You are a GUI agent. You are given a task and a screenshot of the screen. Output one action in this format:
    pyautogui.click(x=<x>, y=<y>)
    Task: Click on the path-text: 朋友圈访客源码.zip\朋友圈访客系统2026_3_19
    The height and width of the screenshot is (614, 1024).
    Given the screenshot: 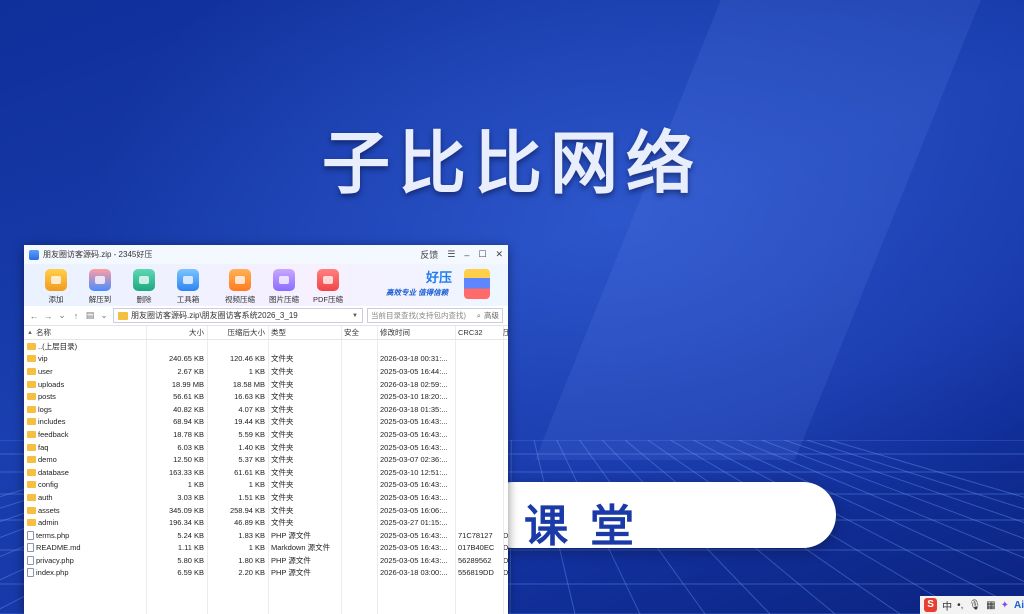 What is the action you would take?
    pyautogui.click(x=214, y=315)
    